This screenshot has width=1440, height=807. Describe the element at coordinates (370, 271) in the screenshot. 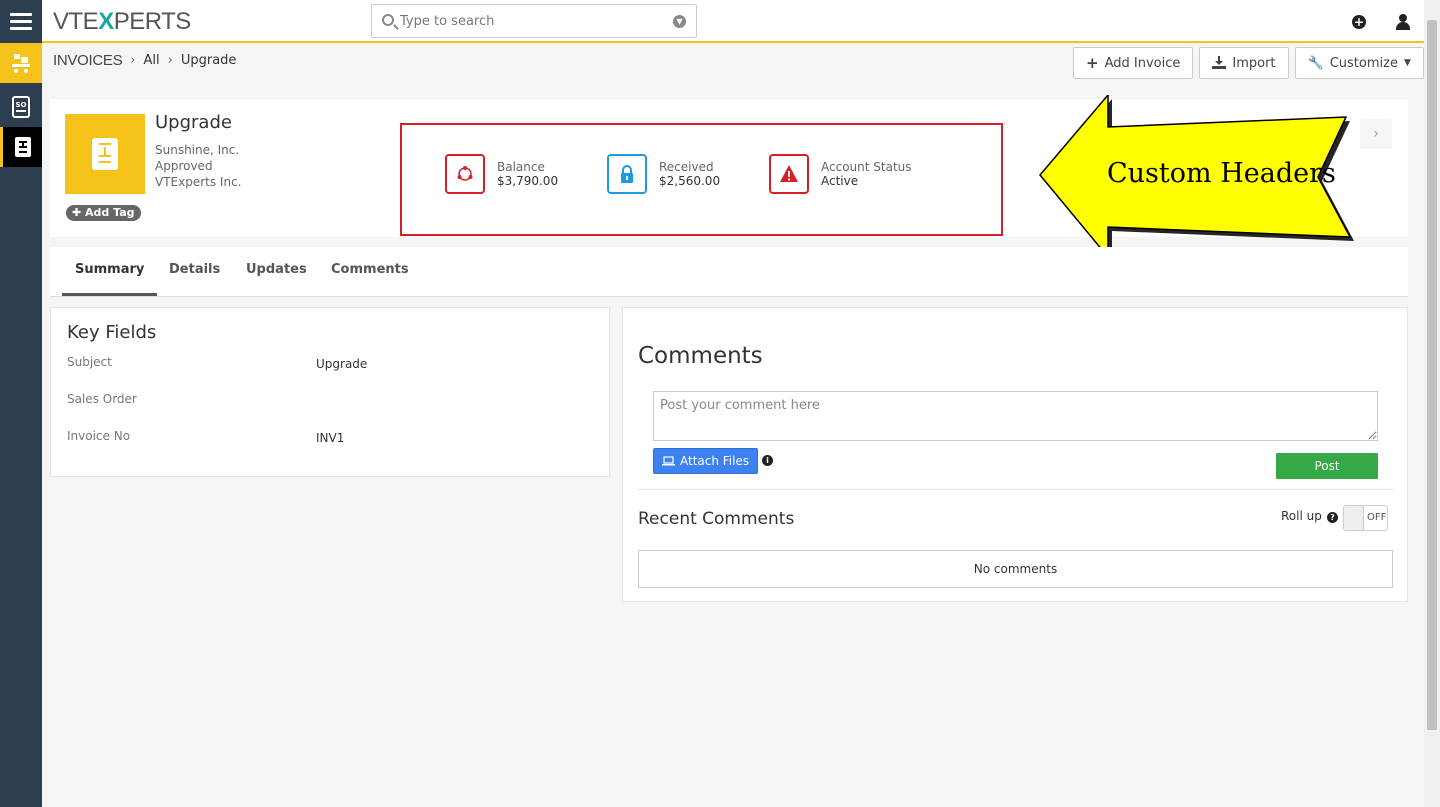

I see `tab-comments: Comments` at that location.